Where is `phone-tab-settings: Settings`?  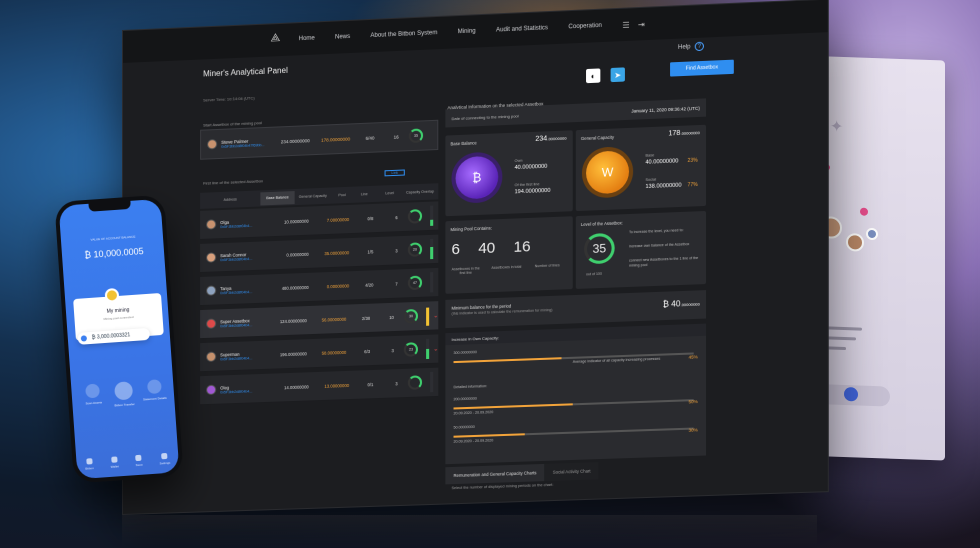
phone-tab-settings: Settings is located at coordinates (165, 459).